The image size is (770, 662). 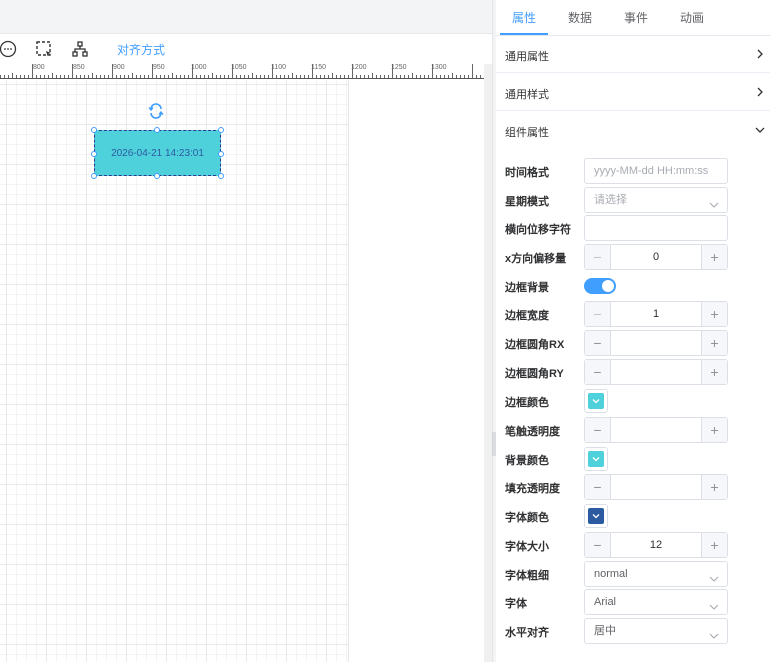 I want to click on stepper-value: 1, so click(x=656, y=314).